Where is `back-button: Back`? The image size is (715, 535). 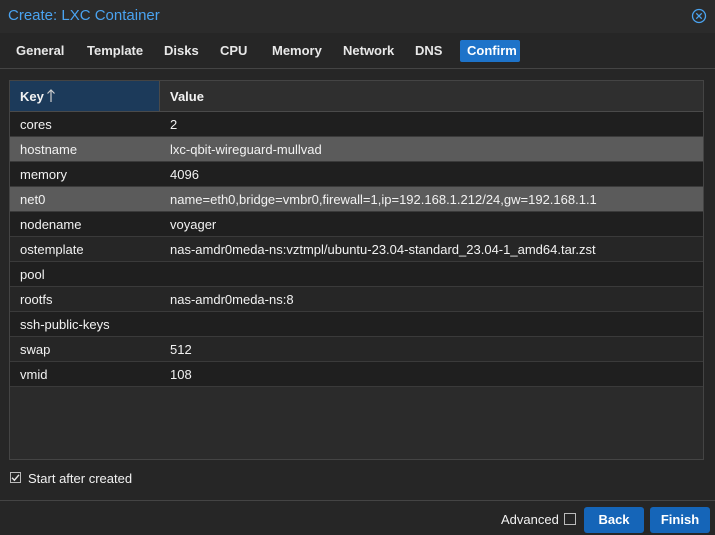
back-button: Back is located at coordinates (614, 520).